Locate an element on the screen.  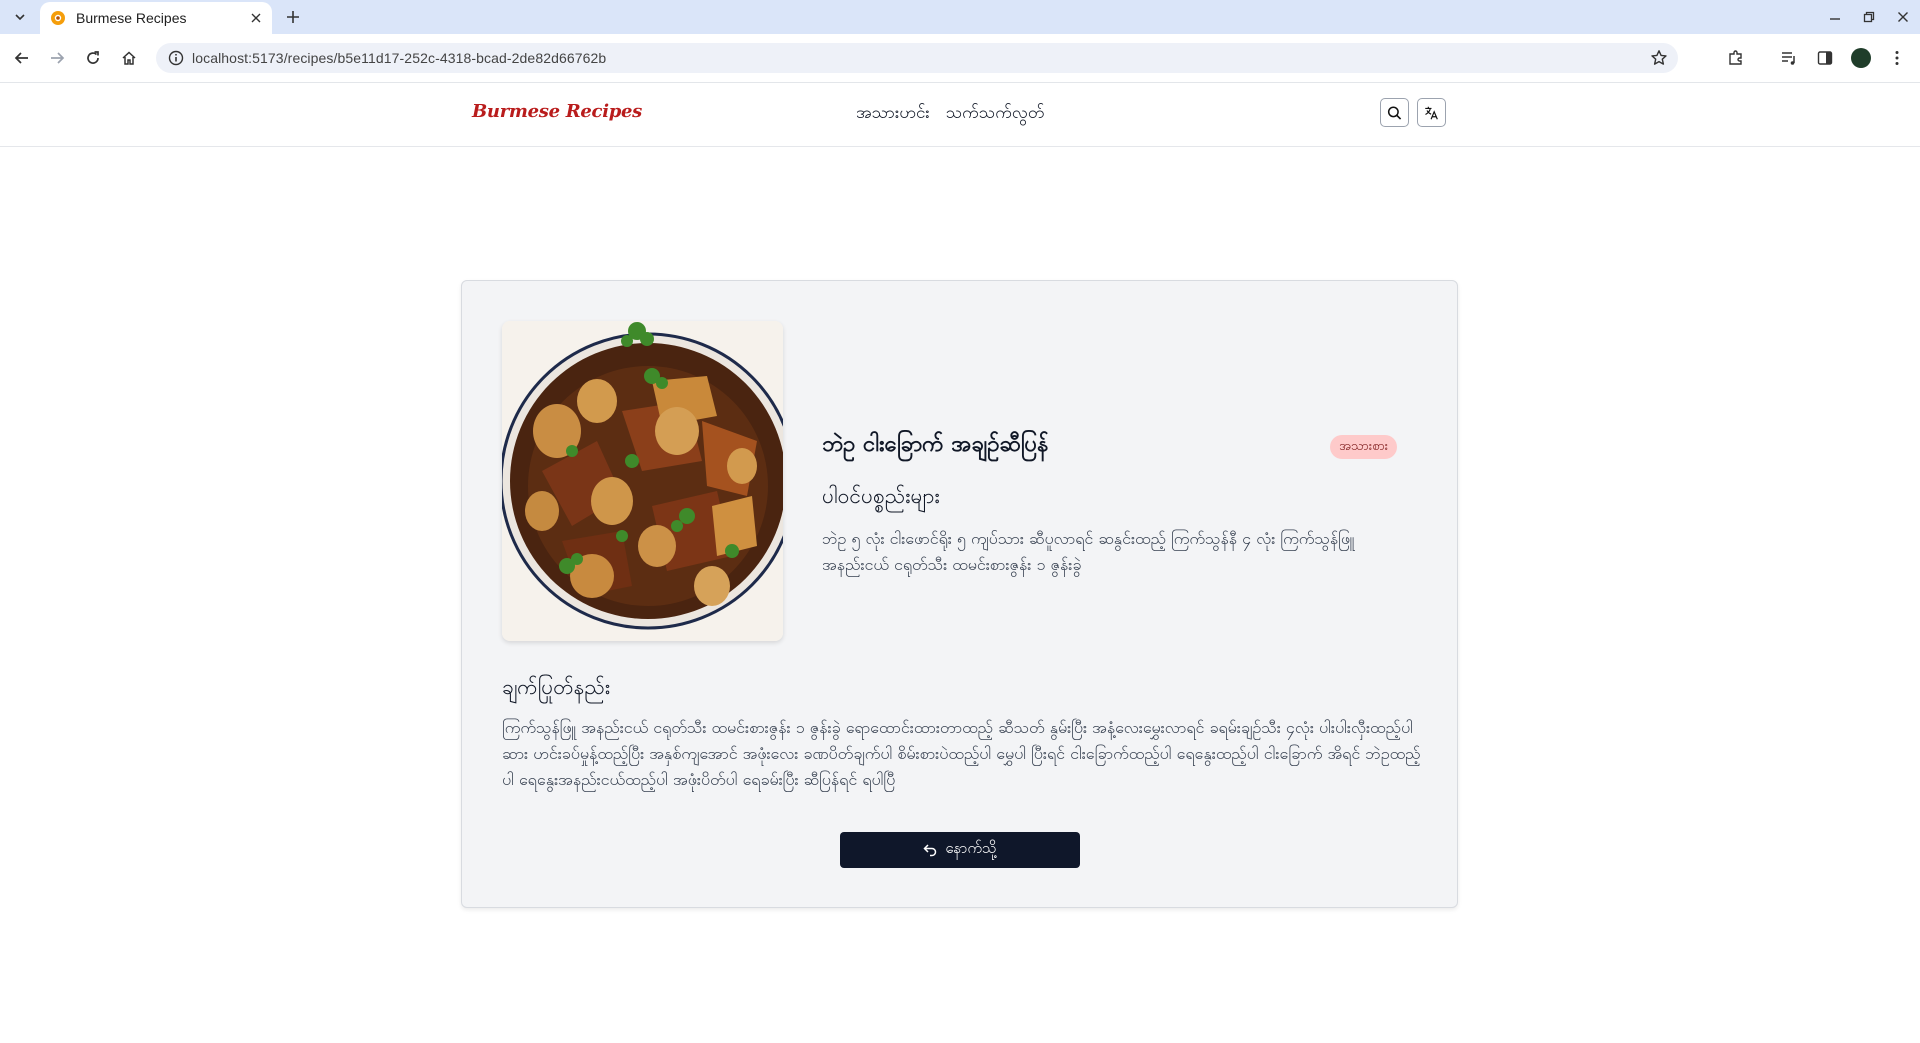
site-info-icon is located at coordinates (176, 58).